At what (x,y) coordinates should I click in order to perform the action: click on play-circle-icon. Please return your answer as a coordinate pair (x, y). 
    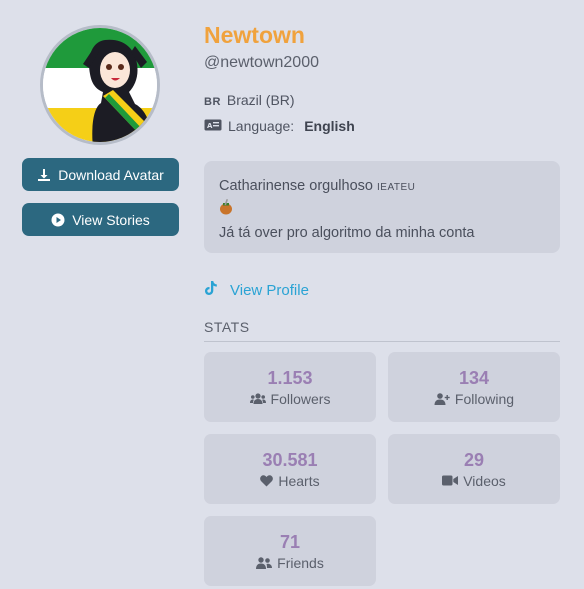
    Looking at the image, I should click on (58, 220).